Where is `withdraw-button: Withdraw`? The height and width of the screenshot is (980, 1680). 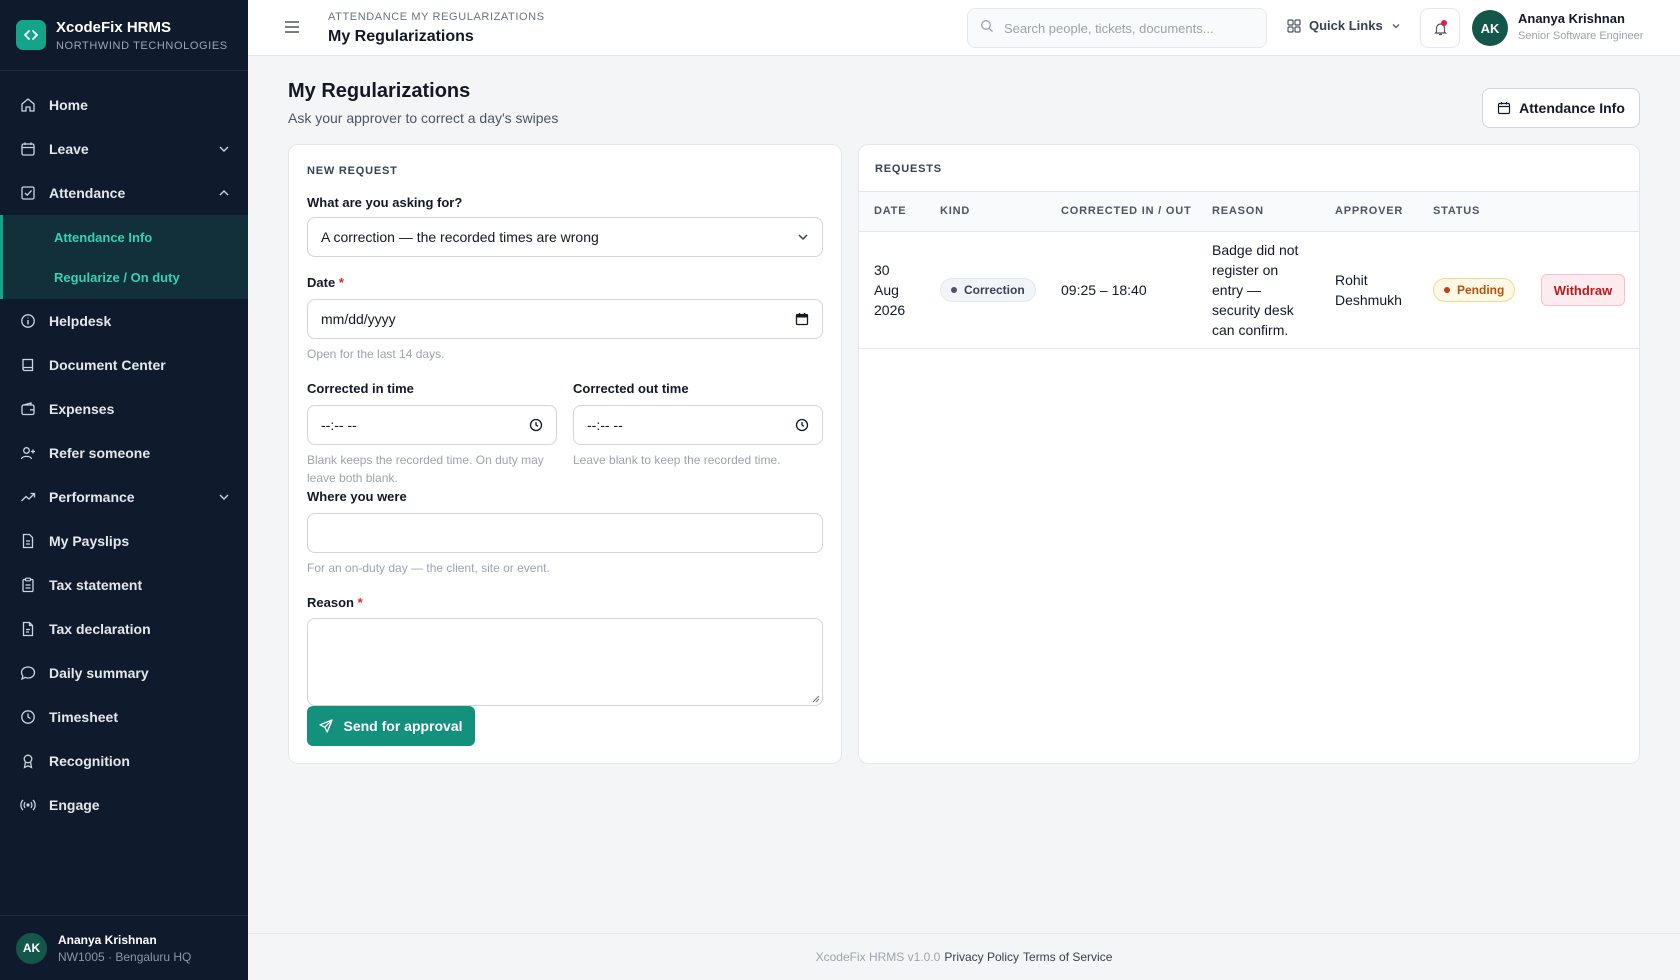
withdraw-button: Withdraw is located at coordinates (1583, 290).